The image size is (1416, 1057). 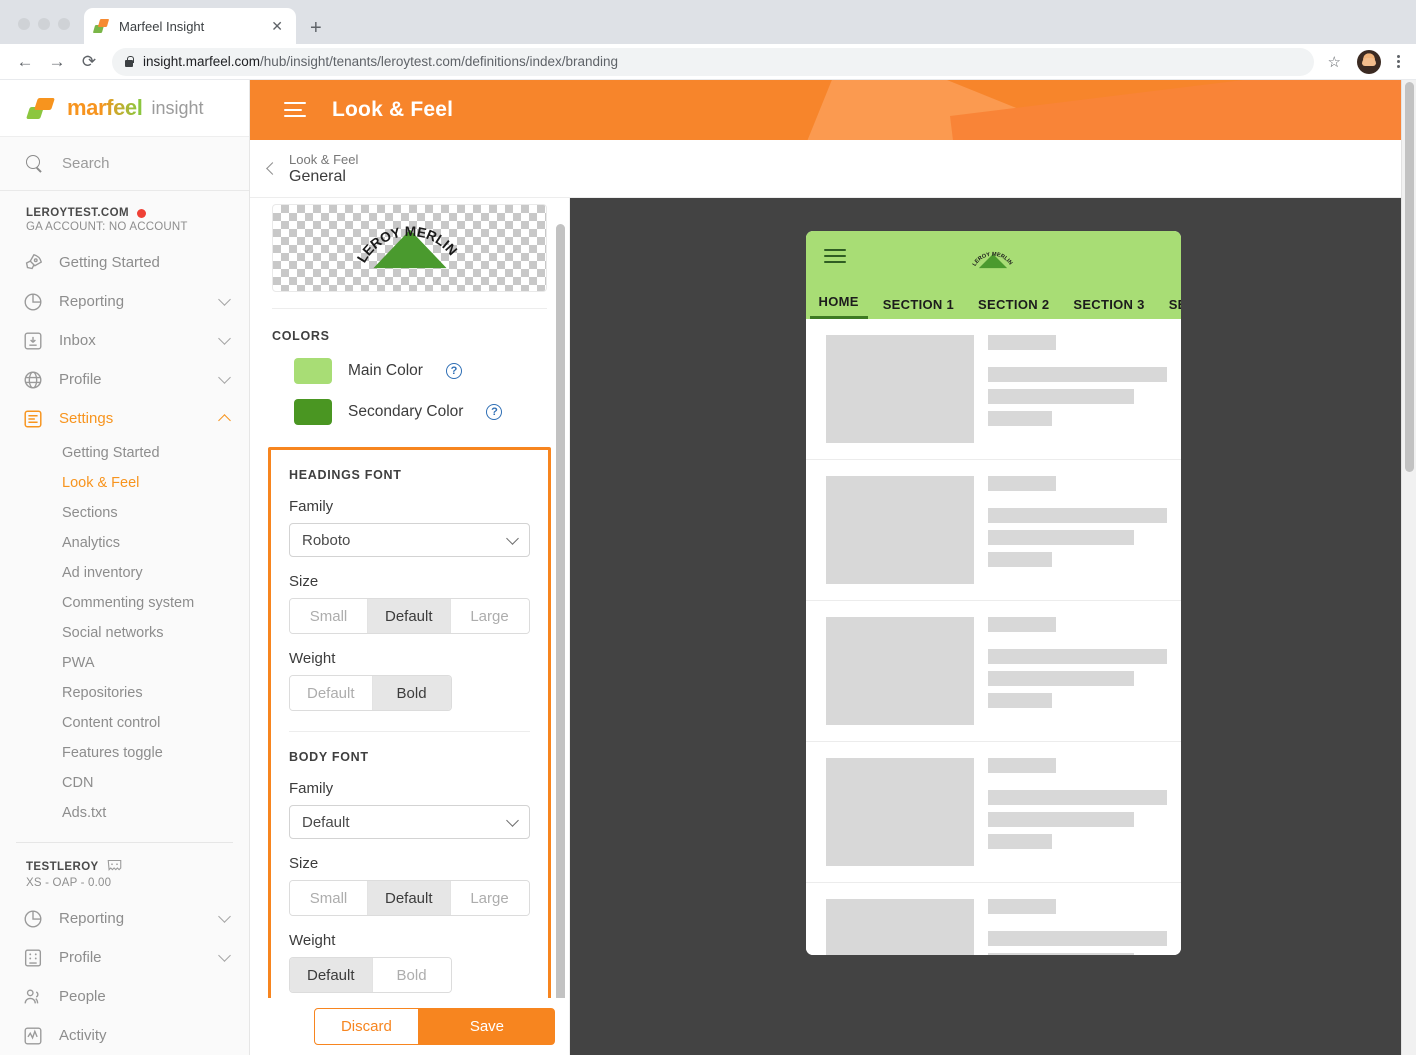 What do you see at coordinates (124, 918) in the screenshot?
I see `account-item-reporting: Reporting` at bounding box center [124, 918].